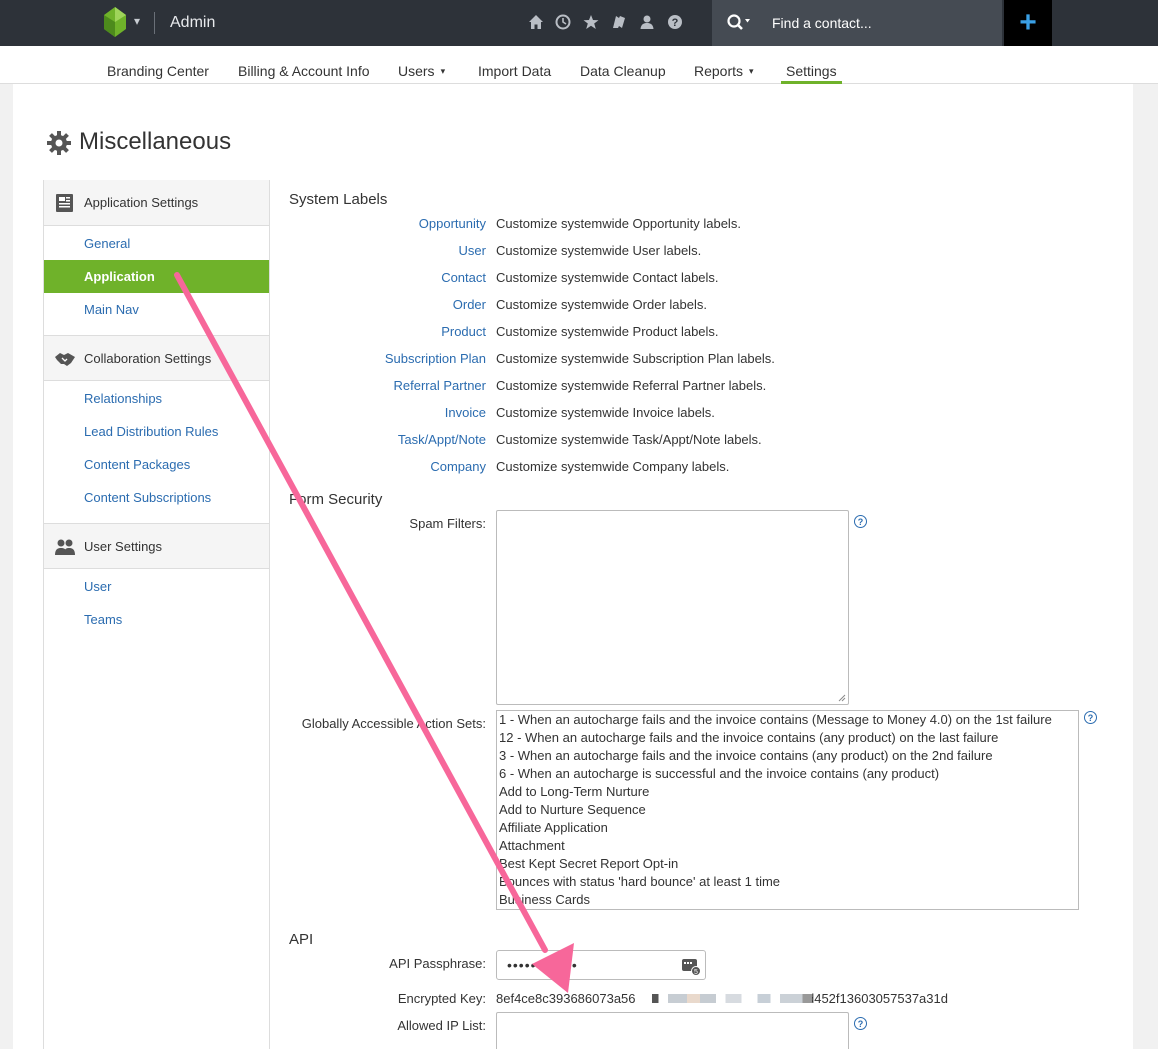  What do you see at coordinates (458, 466) in the screenshot?
I see `label-link-company: Company` at bounding box center [458, 466].